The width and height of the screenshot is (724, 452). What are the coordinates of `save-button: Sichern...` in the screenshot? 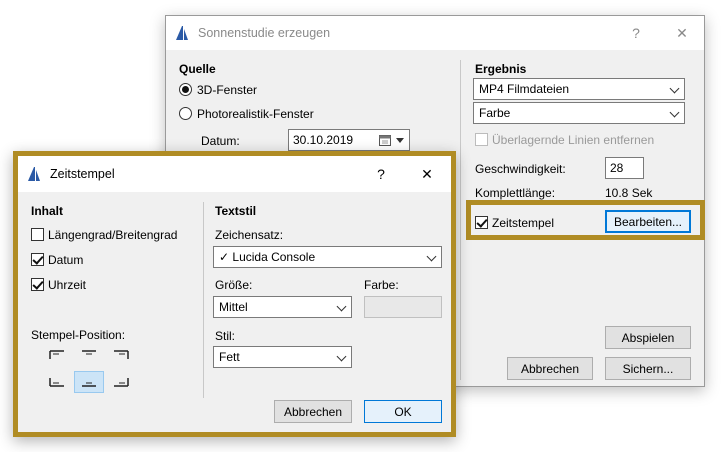 It's located at (648, 368).